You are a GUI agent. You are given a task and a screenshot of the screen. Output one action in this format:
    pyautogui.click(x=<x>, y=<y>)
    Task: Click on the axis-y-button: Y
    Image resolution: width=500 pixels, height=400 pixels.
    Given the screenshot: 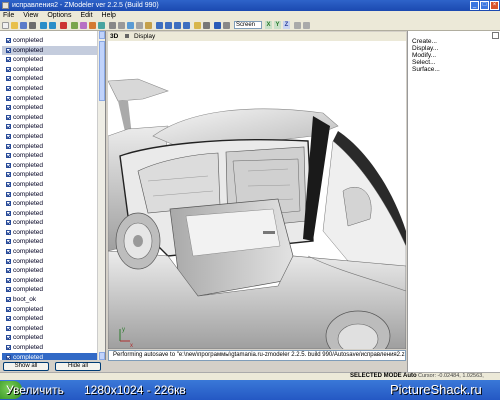 What is the action you would take?
    pyautogui.click(x=277, y=25)
    